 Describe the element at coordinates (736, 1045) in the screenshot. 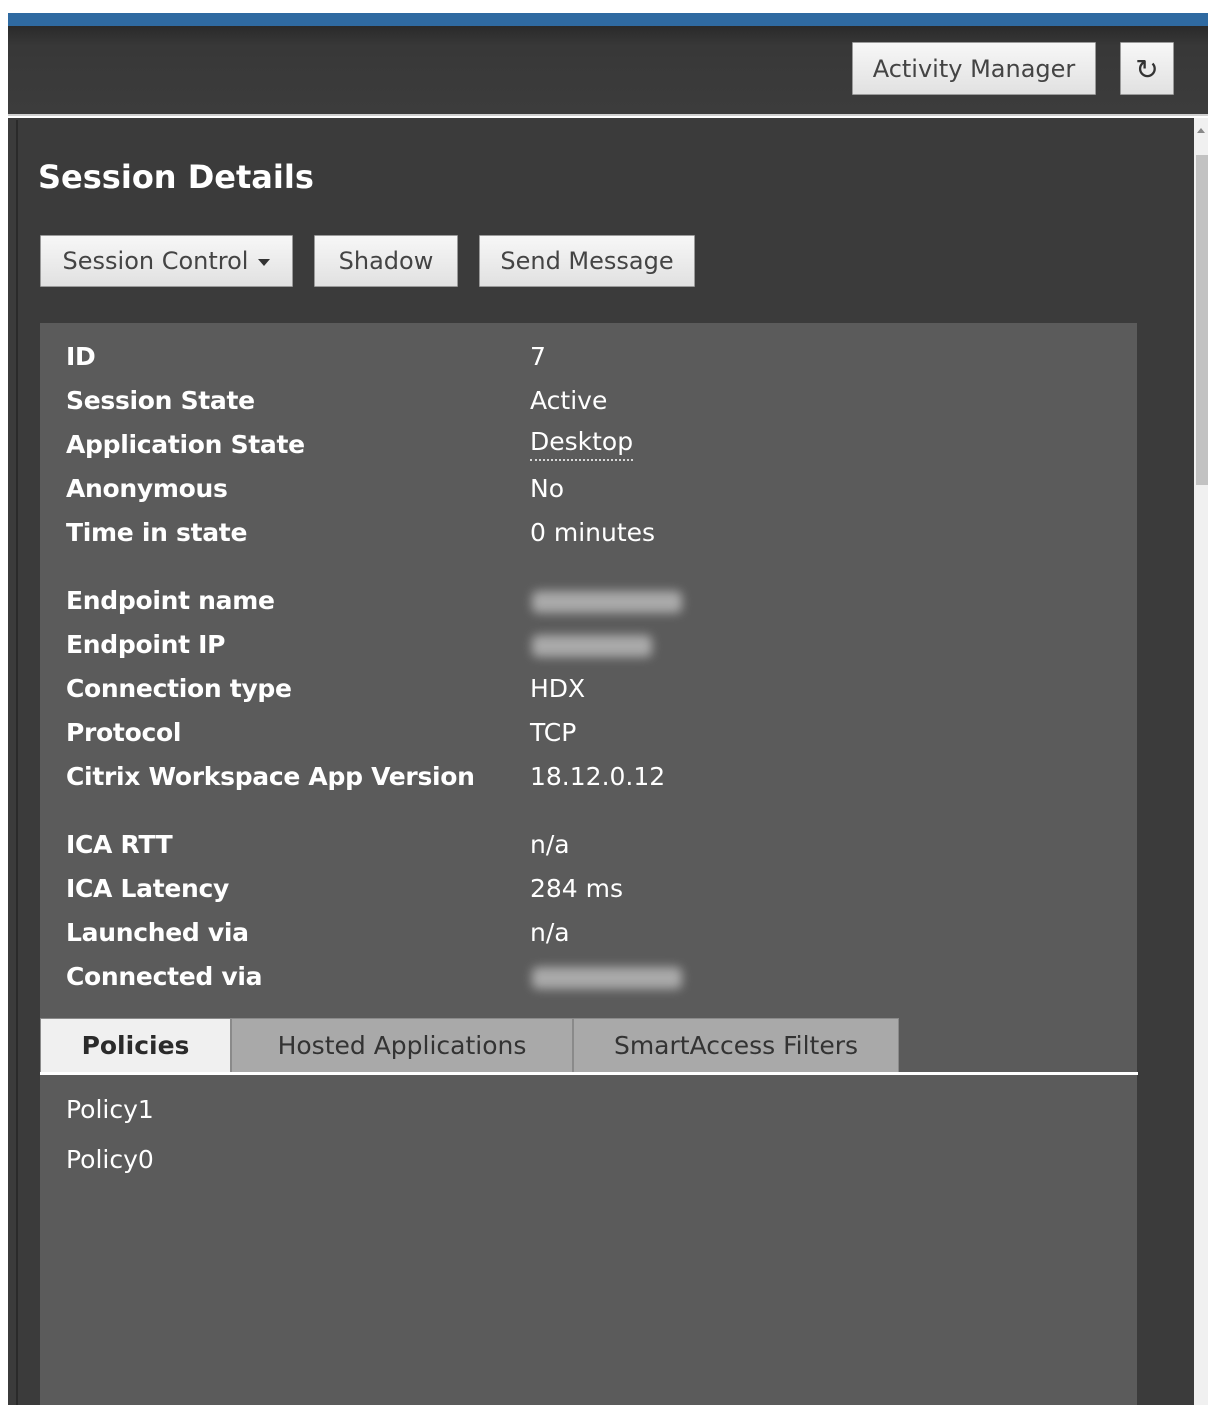

I see `tab-smartaccess-filters: SmartAccess Filters` at that location.